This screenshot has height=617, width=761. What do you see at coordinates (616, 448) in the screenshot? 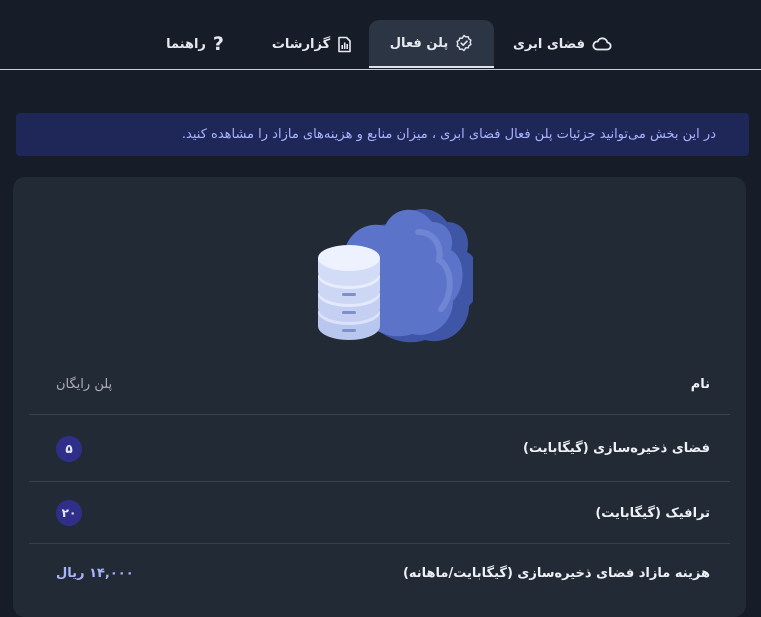
I see `storage-label: فضای ذخیره‌سازی (گیگابایت)` at bounding box center [616, 448].